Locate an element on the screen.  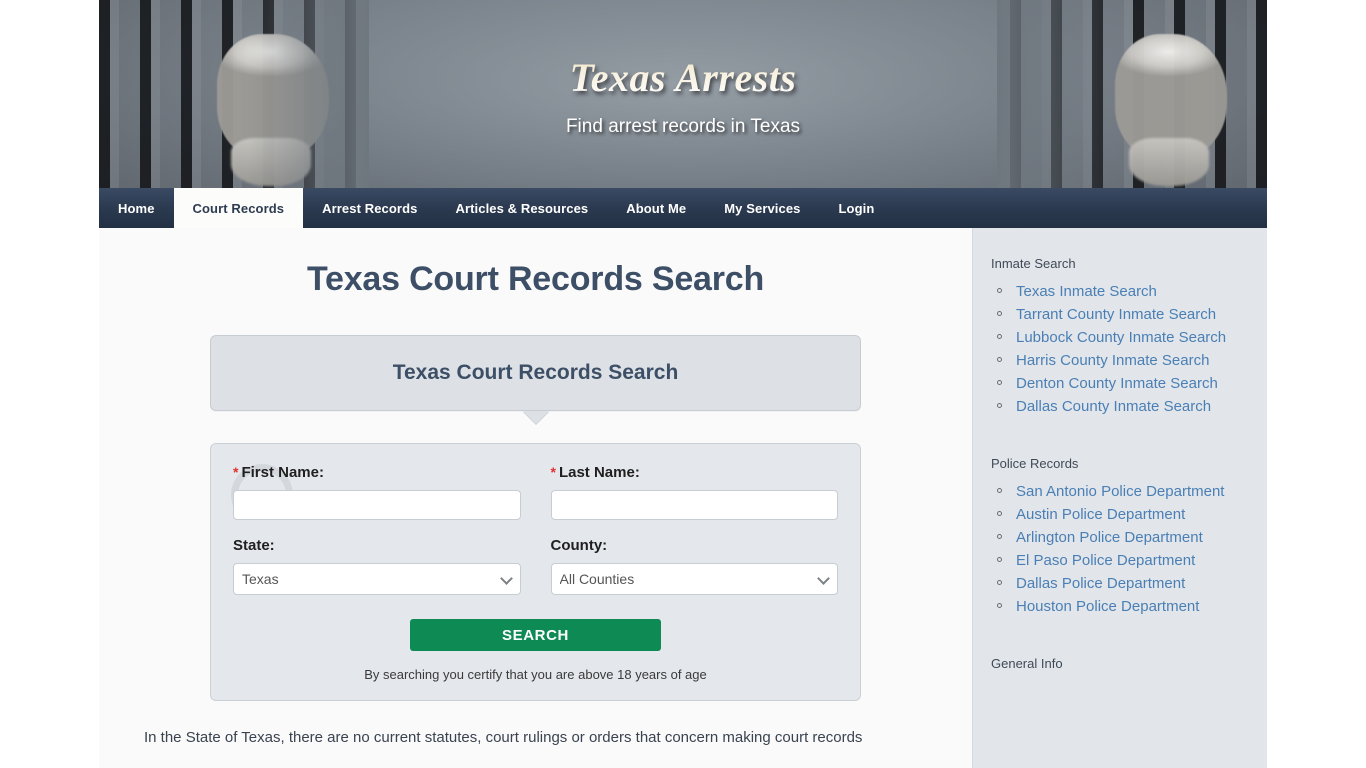
state-field-group: State: Texas is located at coordinates (377, 566).